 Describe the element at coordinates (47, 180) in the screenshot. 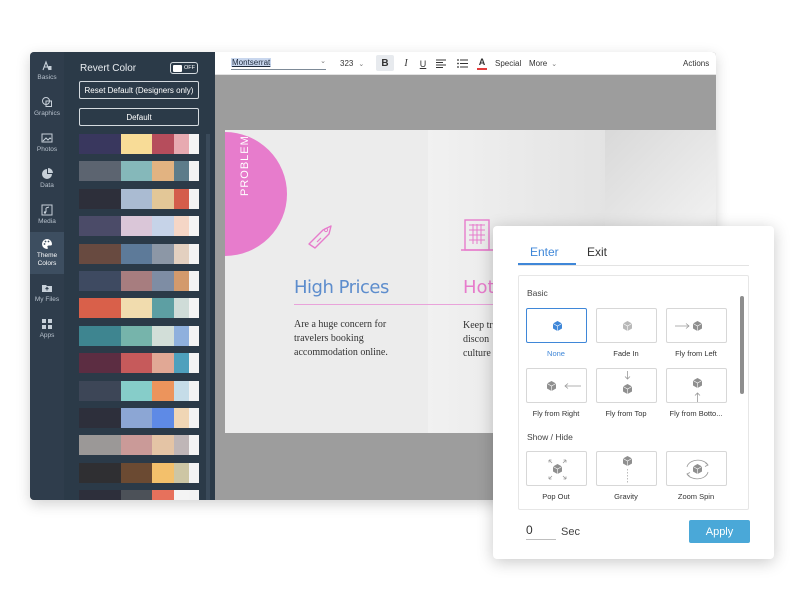

I see `nav-item-data: Data` at that location.